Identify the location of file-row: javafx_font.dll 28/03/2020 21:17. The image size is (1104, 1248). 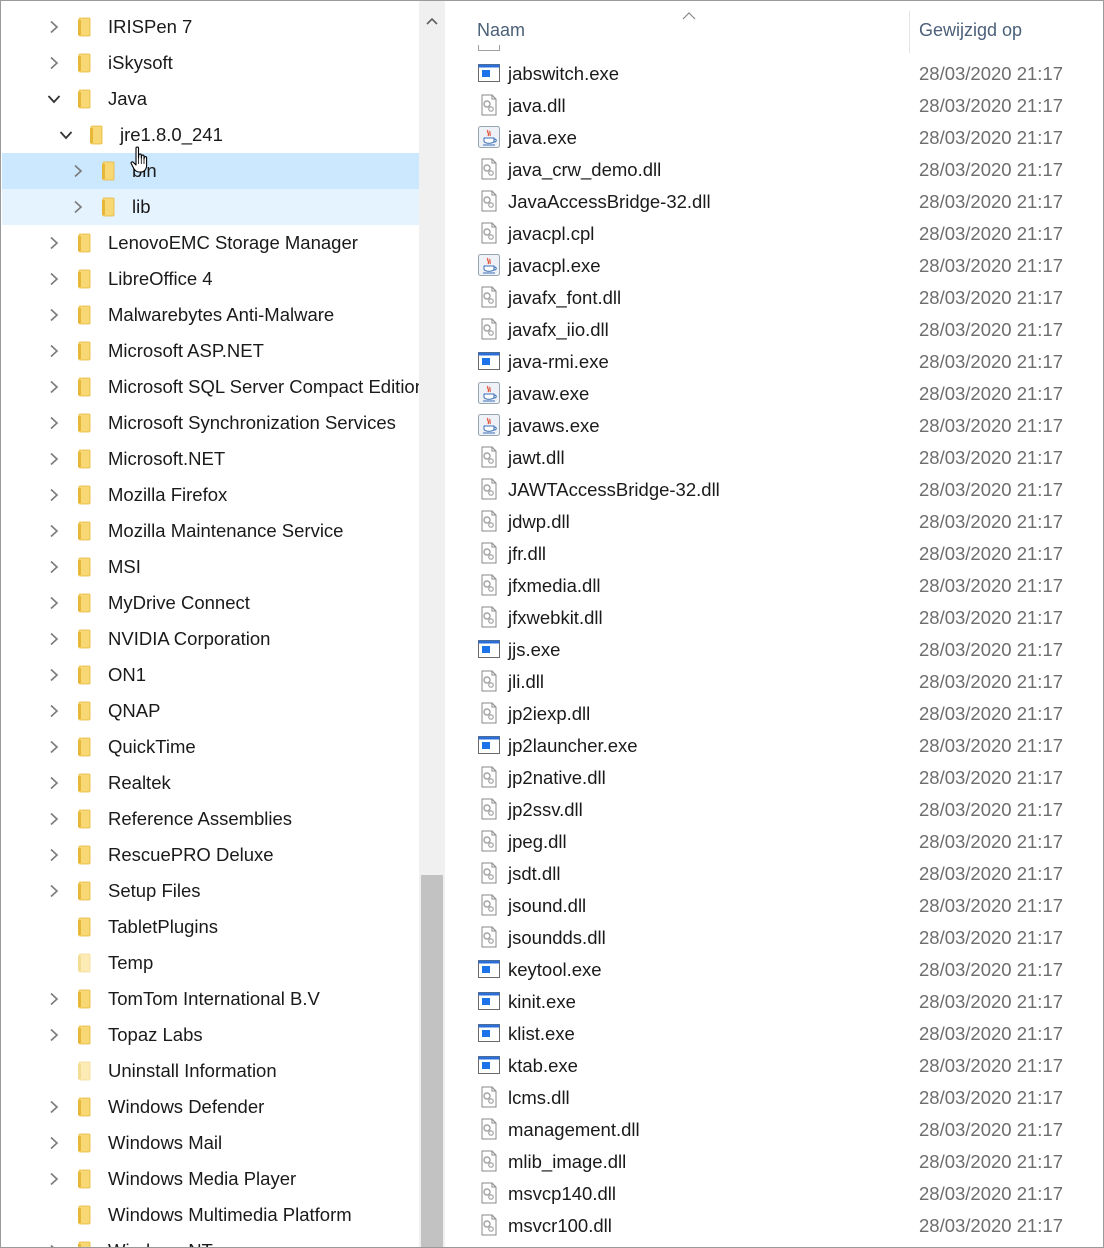
(774, 297).